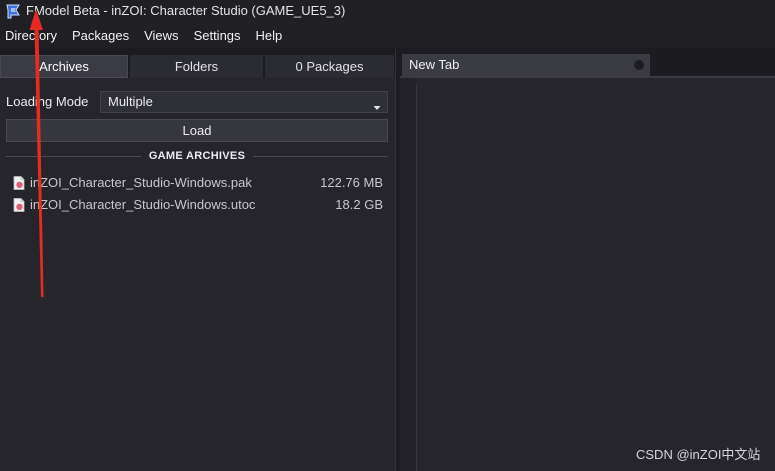 The height and width of the screenshot is (471, 775). Describe the element at coordinates (408, 274) in the screenshot. I see `editor-gutter` at that location.